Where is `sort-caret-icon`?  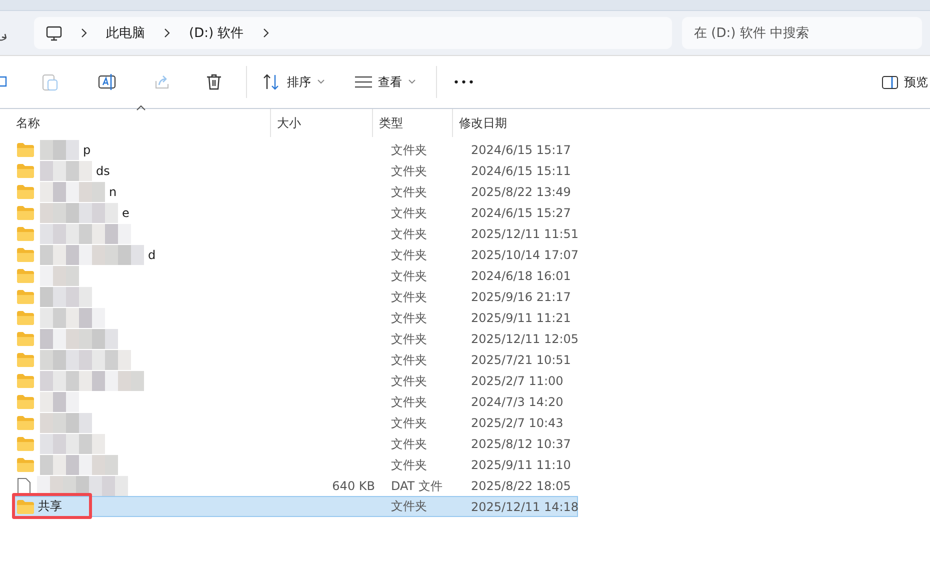
sort-caret-icon is located at coordinates (141, 108).